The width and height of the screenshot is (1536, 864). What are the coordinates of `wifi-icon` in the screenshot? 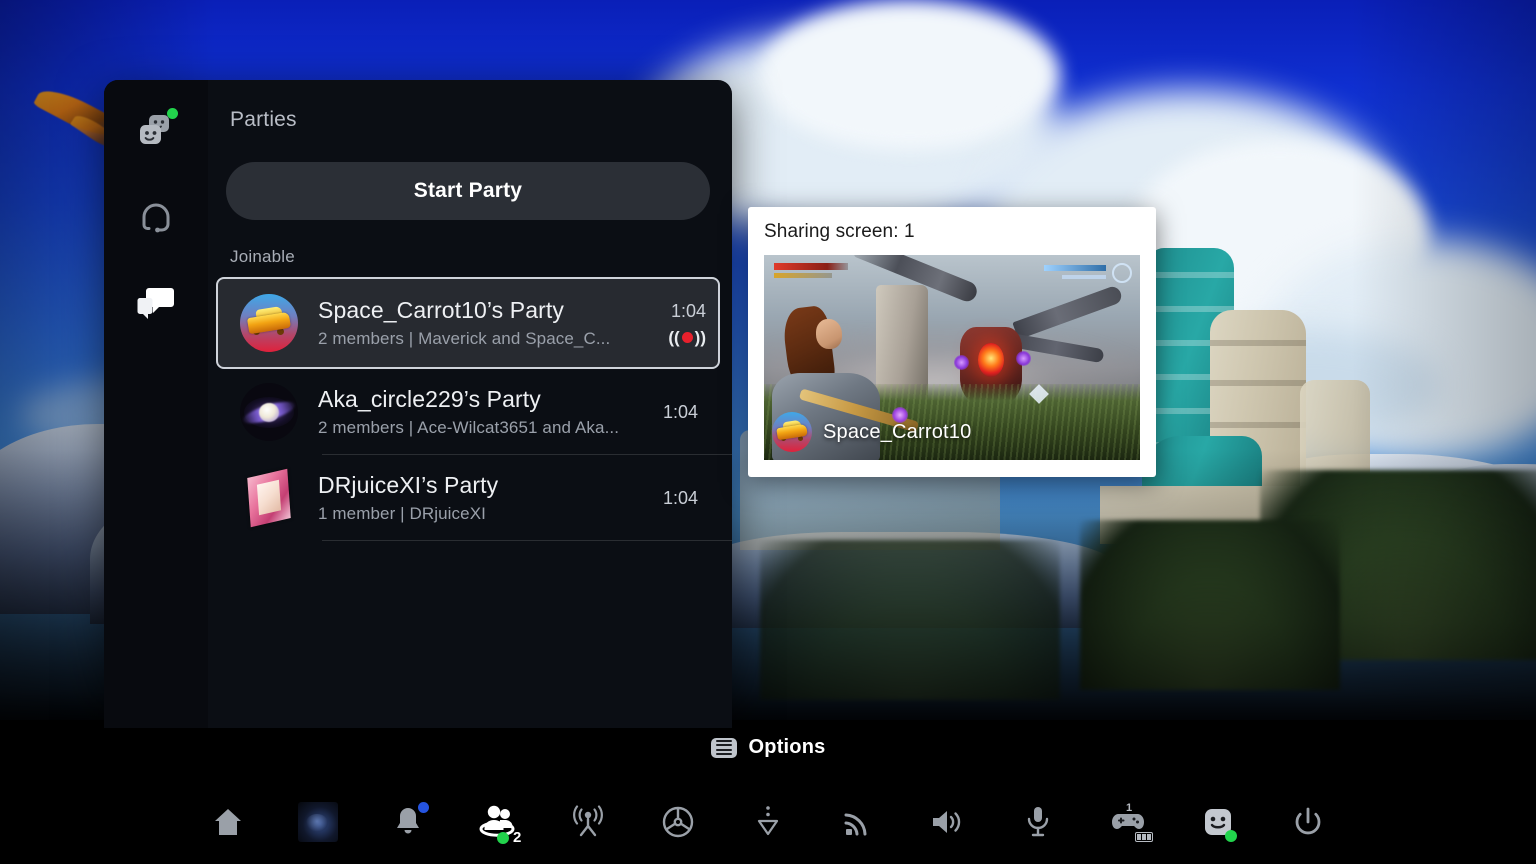 It's located at (858, 822).